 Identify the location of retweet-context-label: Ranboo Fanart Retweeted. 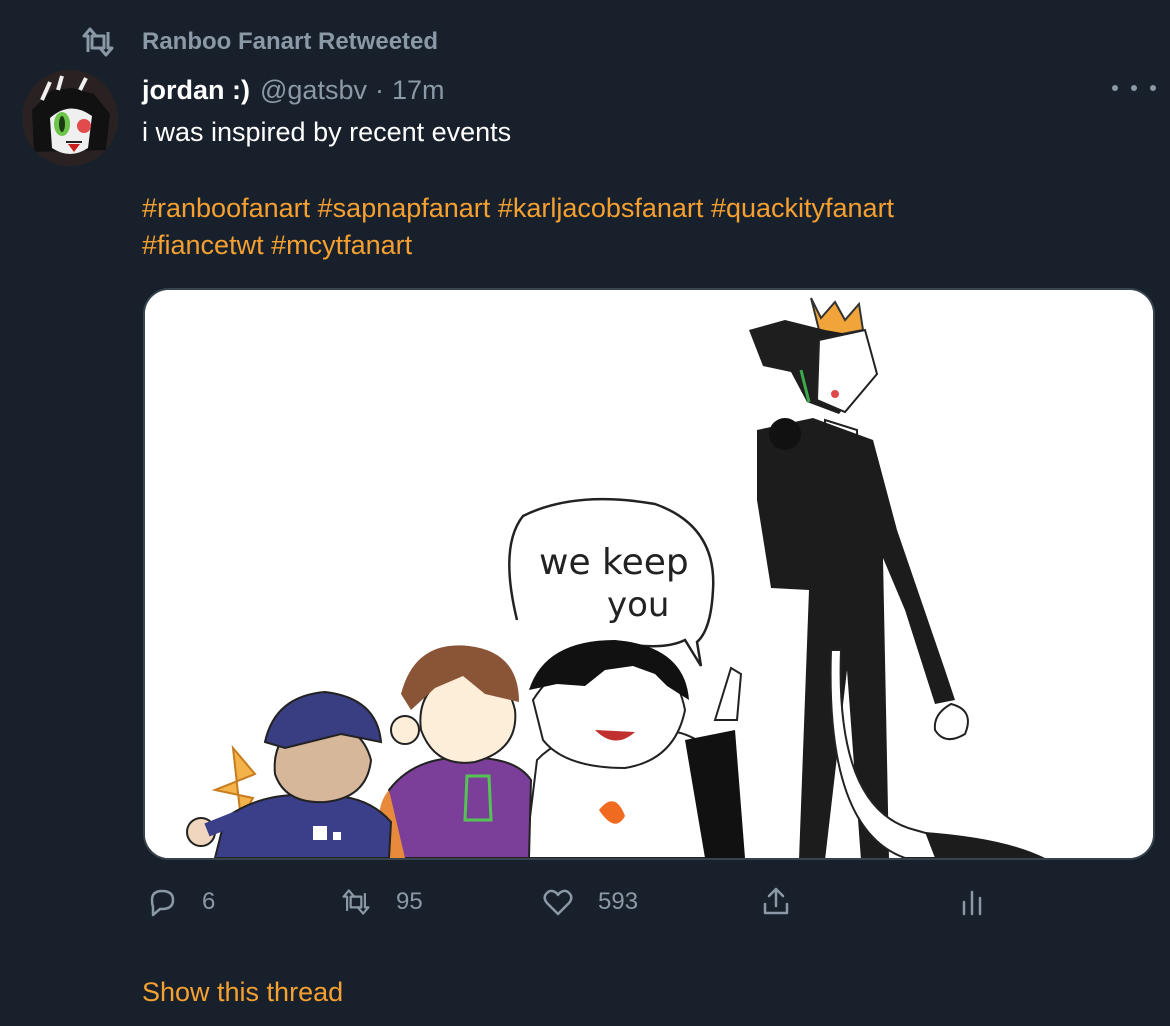
(290, 41).